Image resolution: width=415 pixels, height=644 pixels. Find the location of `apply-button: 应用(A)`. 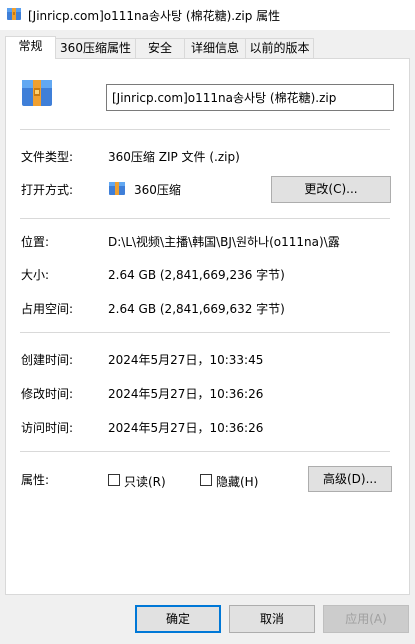

apply-button: 应用(A) is located at coordinates (366, 619).